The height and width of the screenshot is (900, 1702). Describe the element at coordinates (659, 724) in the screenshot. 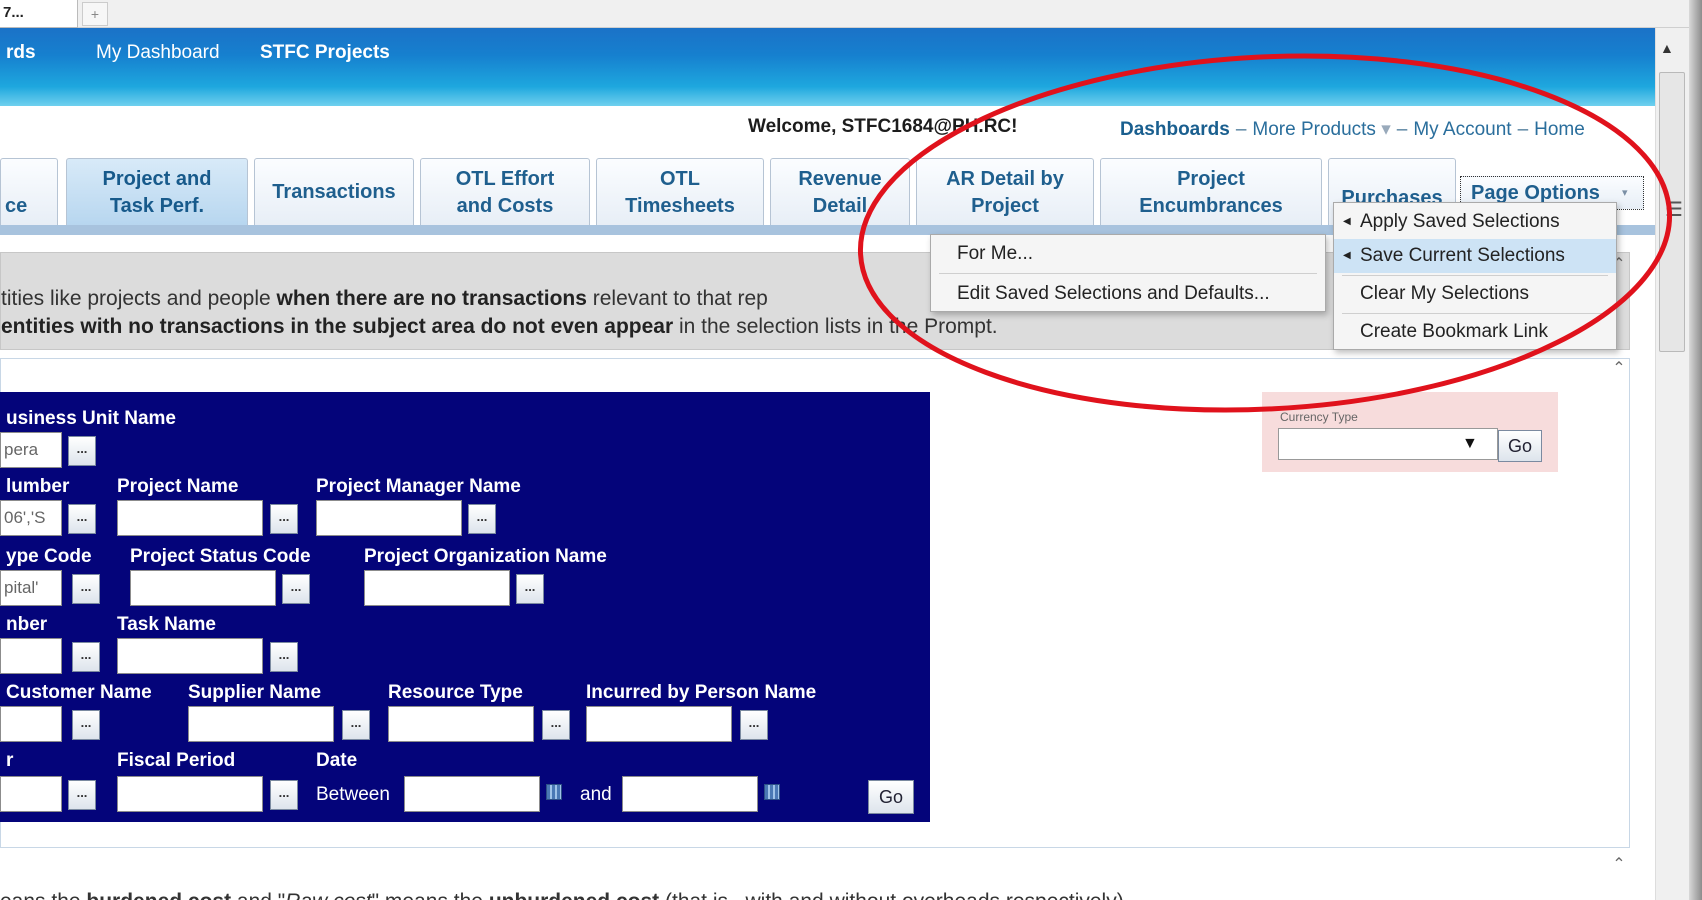

I see `incurred-by-person-name-field` at that location.